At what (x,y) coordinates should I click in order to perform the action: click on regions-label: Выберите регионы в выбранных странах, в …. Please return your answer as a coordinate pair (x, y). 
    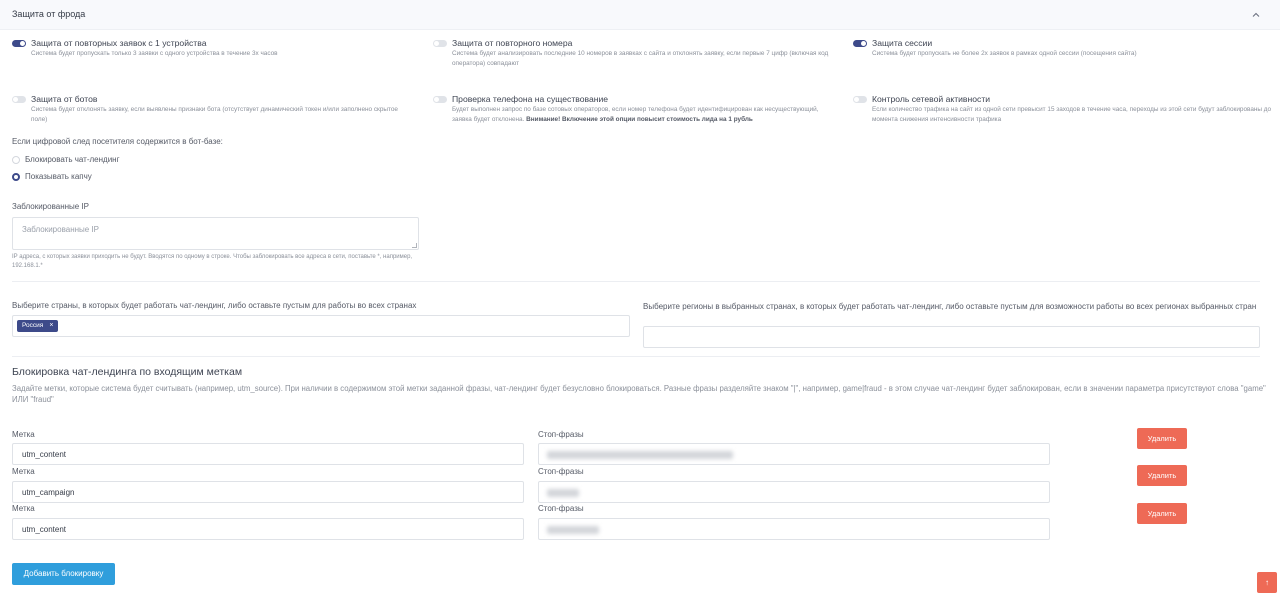
    Looking at the image, I should click on (950, 306).